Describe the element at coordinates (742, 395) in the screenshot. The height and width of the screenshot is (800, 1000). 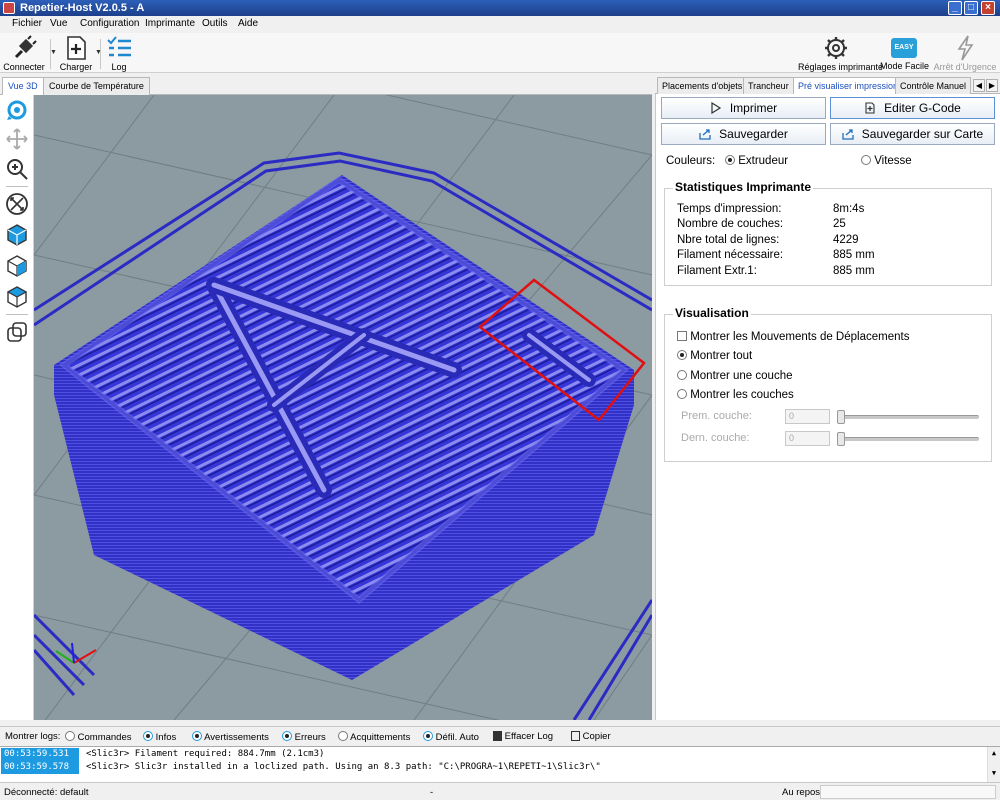
I see `show-layers-label: Montrer les couches` at that location.